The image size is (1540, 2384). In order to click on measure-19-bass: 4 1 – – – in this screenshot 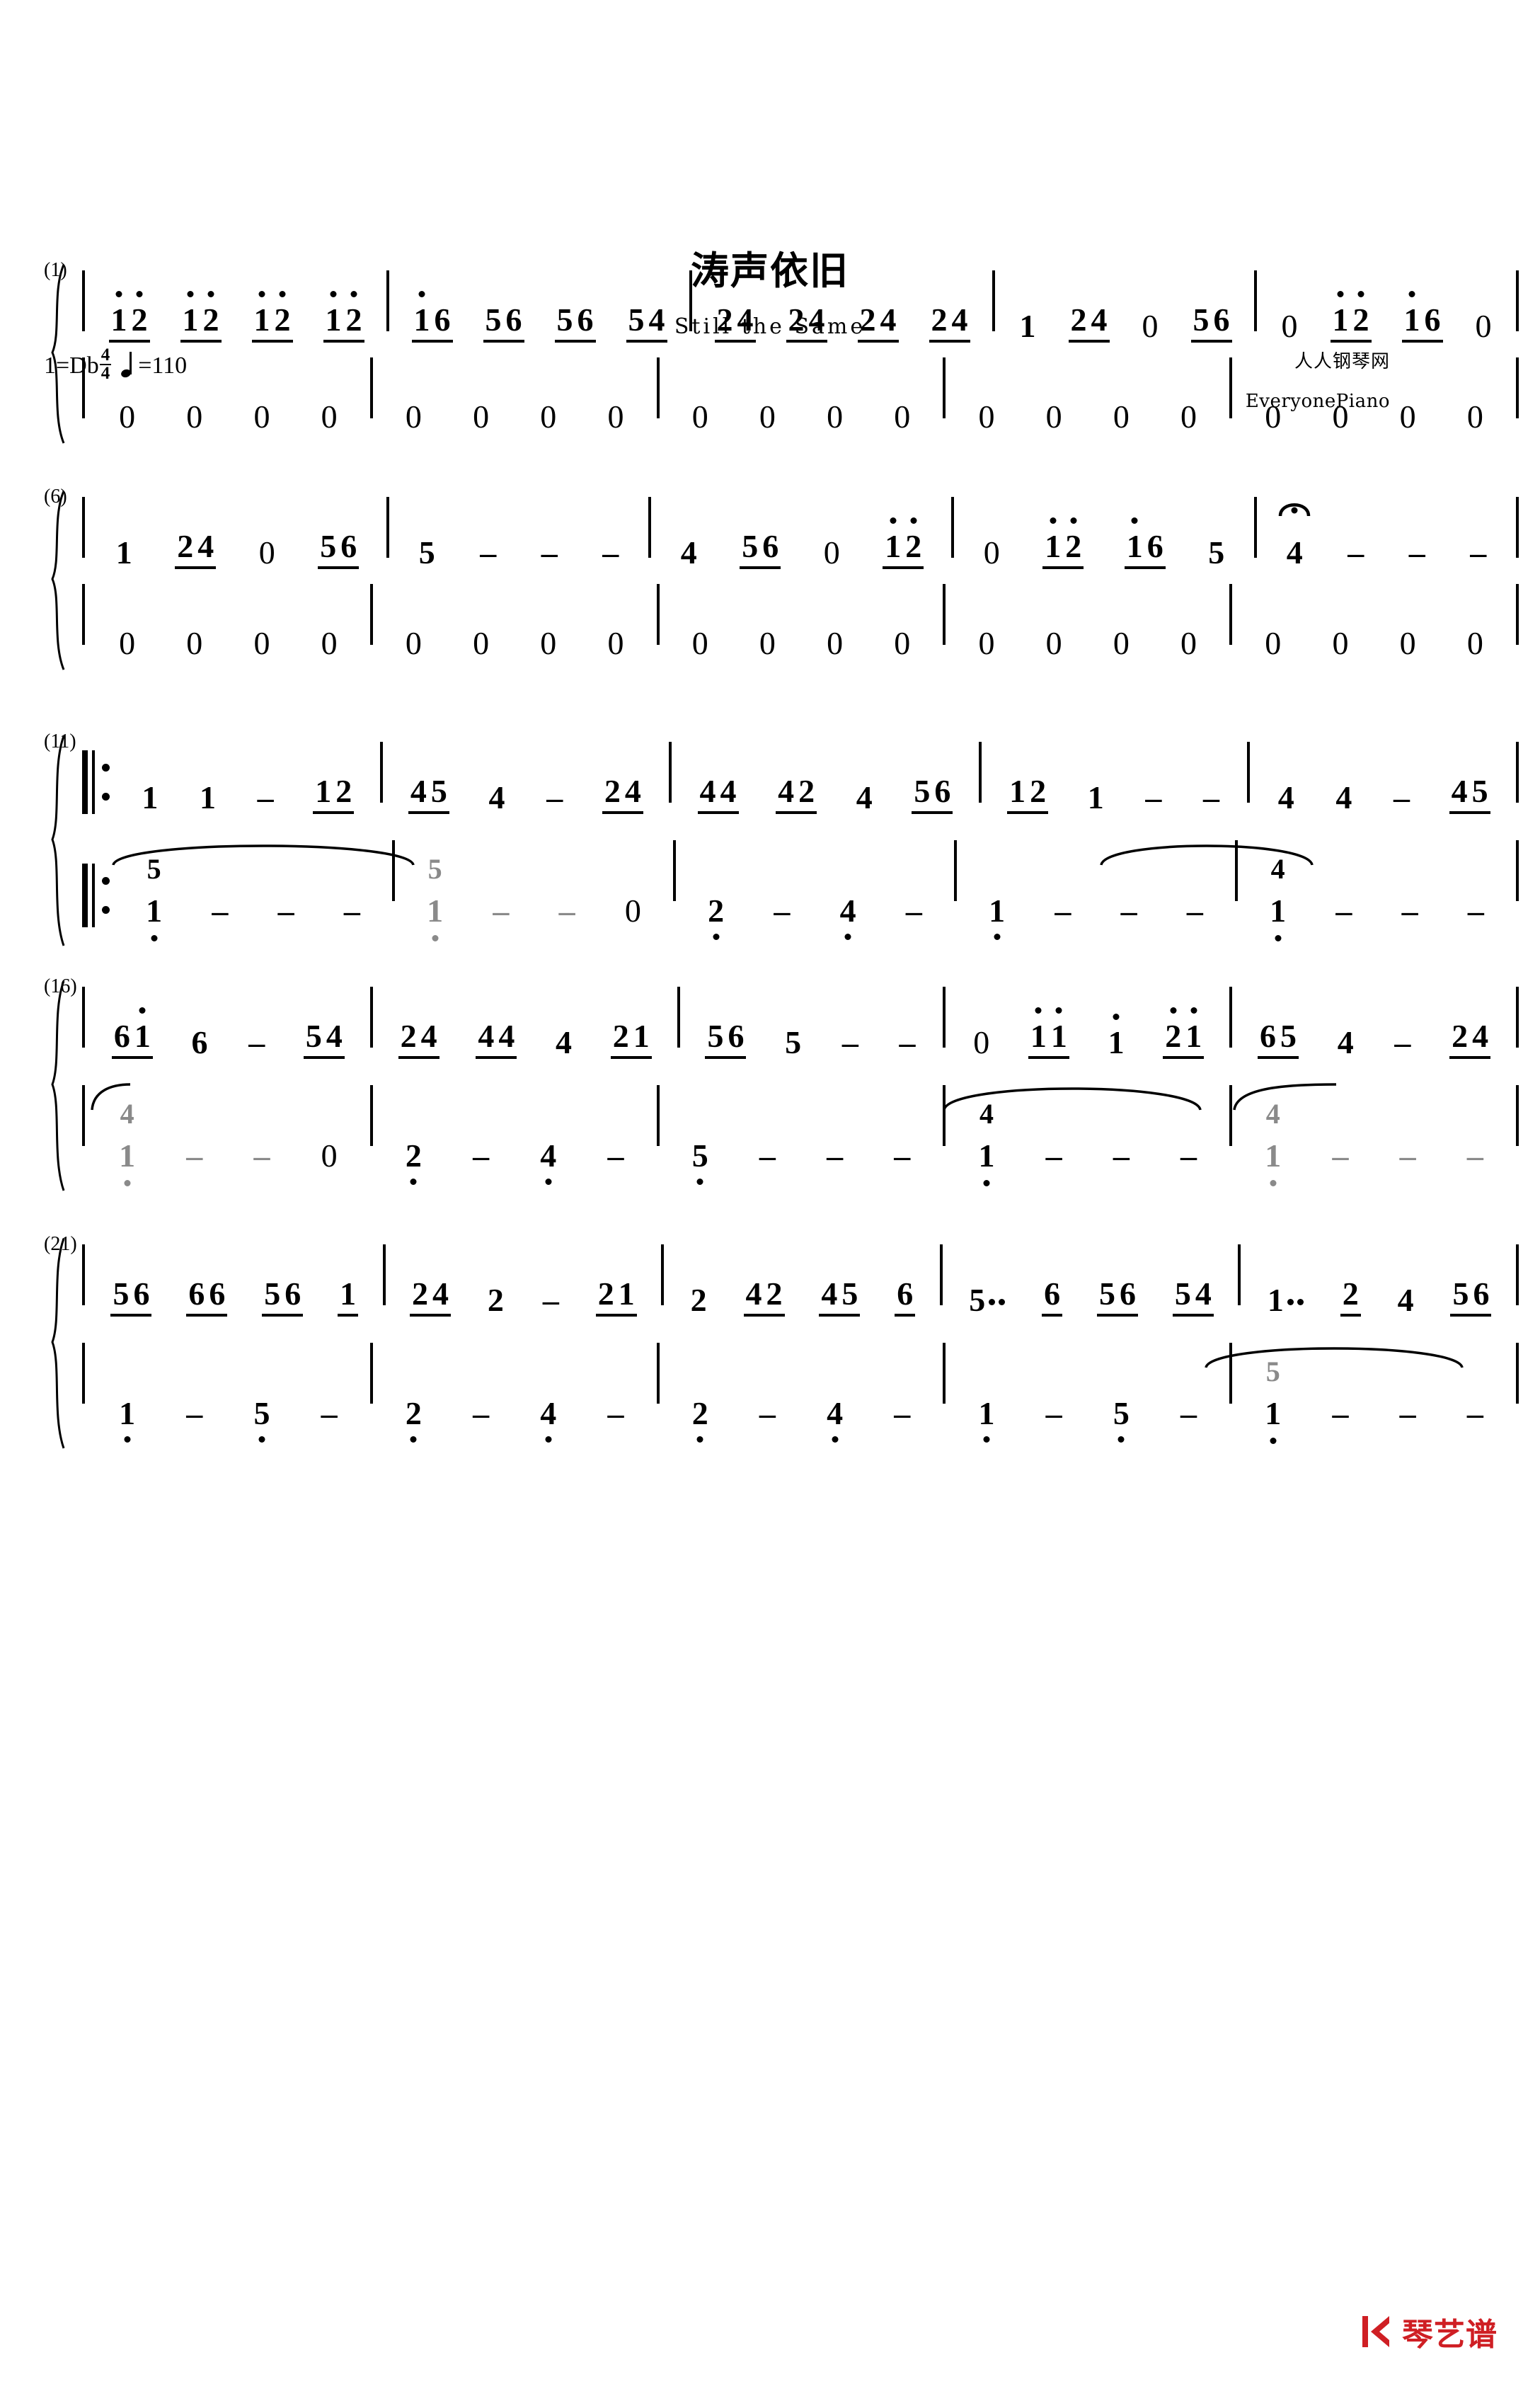, I will do `click(1087, 1122)`.